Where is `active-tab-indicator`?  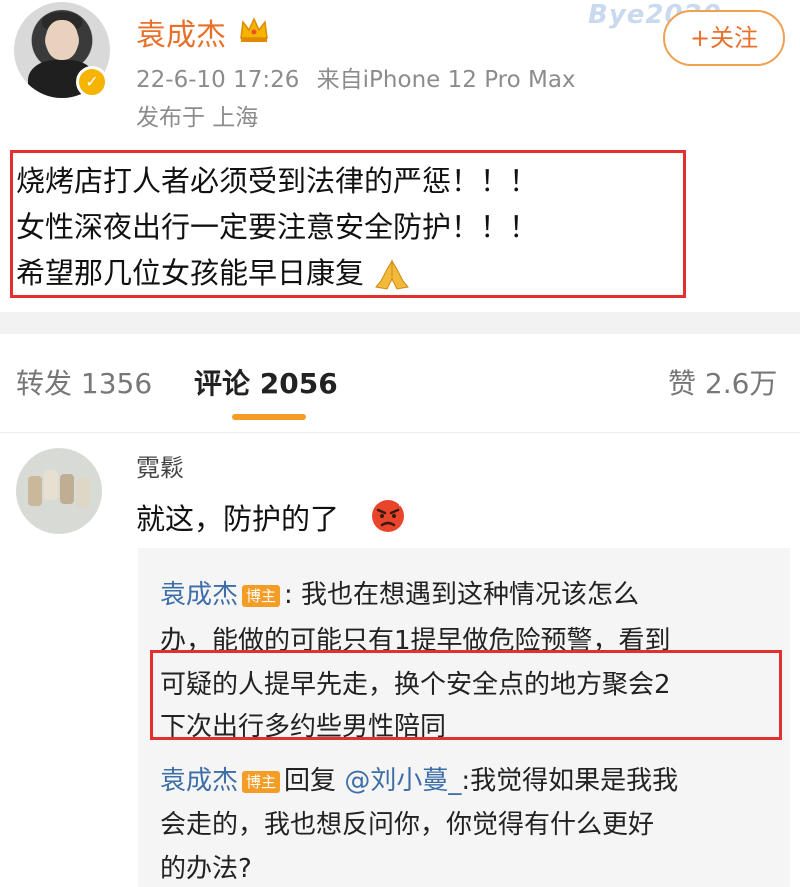 active-tab-indicator is located at coordinates (269, 417).